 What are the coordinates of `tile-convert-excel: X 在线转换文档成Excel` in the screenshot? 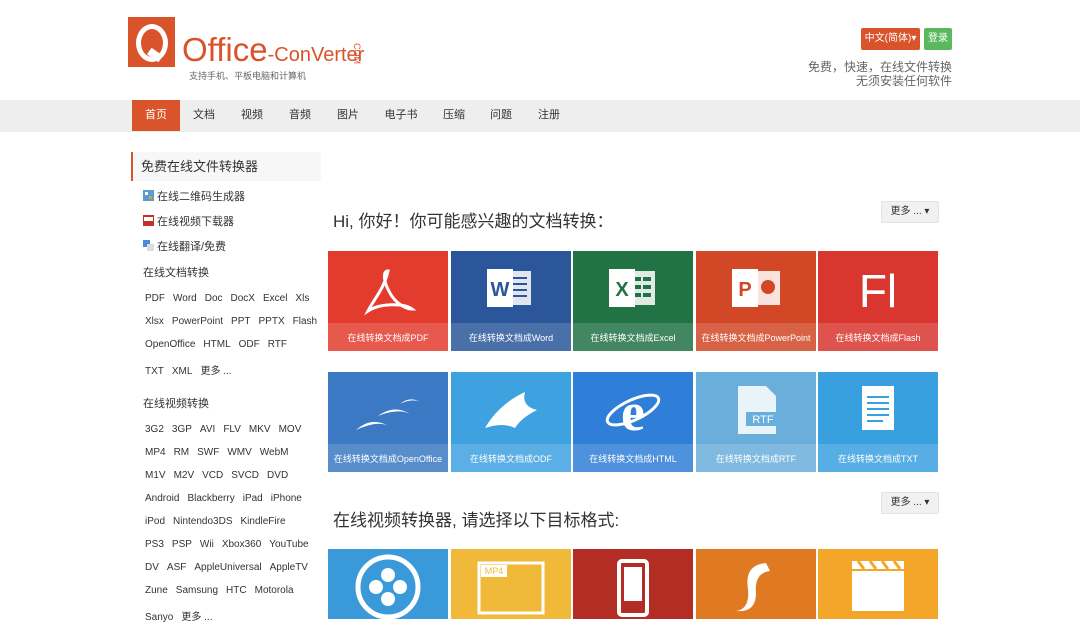 It's located at (633, 301).